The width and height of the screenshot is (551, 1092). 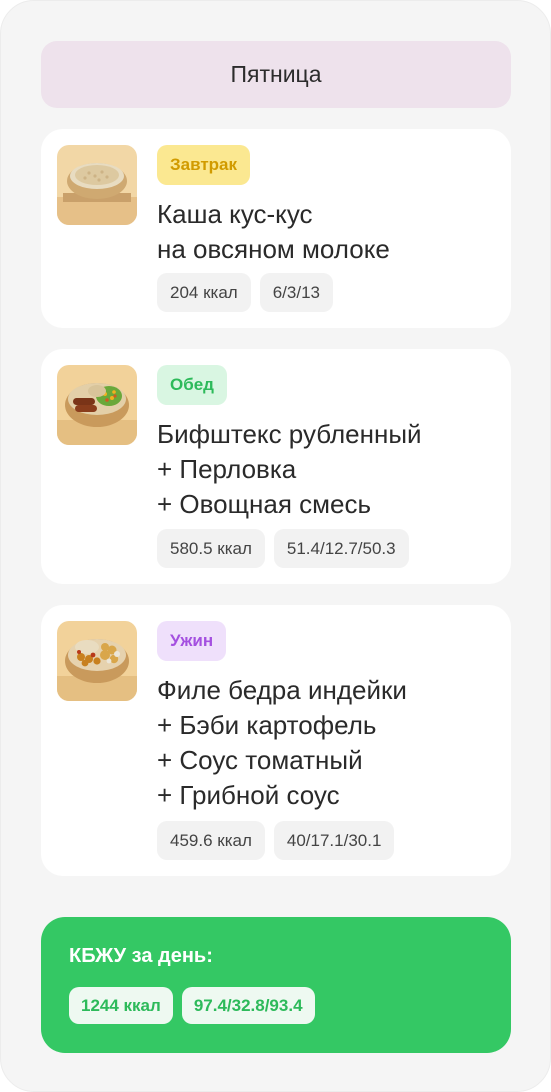 What do you see at coordinates (192, 385) in the screenshot?
I see `meal-tag: Обед` at bounding box center [192, 385].